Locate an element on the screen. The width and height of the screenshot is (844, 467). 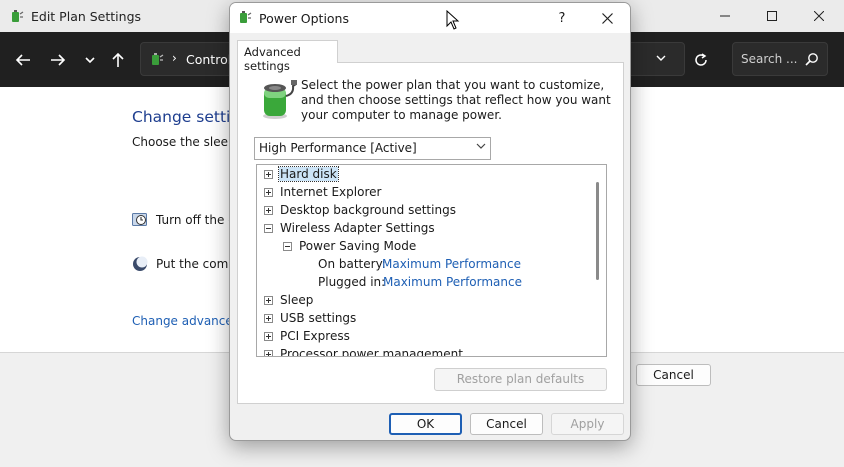
bg-cancel-button: Cancel is located at coordinates (673, 375).